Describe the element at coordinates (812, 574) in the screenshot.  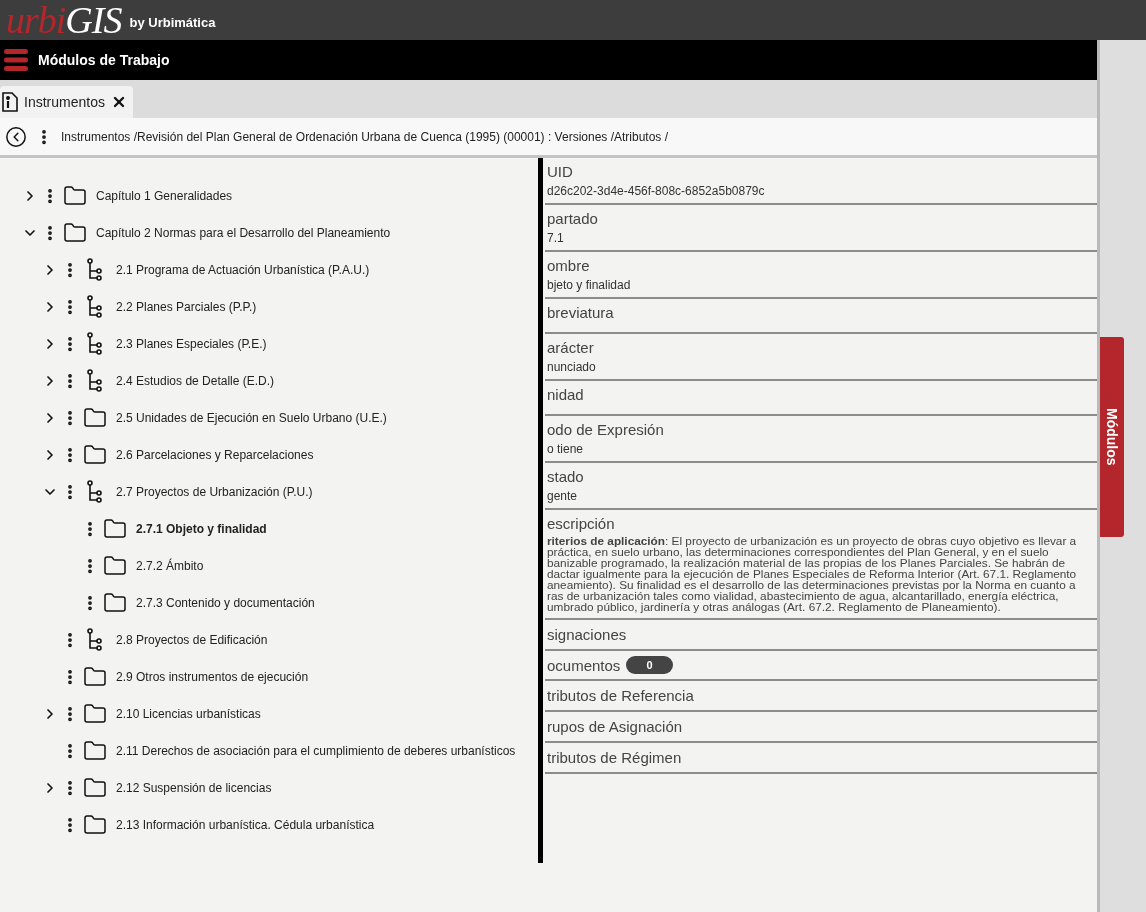
I see `description-line: dactar igualmente para la ejecución de Planes Especiales de Reforma Interior (Art. 67.1. Reglamento` at that location.